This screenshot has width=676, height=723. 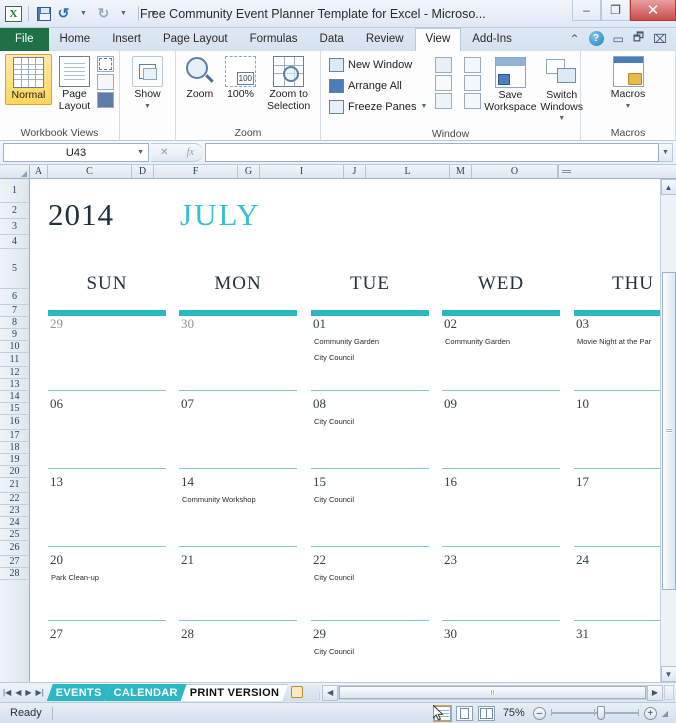 I want to click on row-header-9: 9, so click(x=14, y=335).